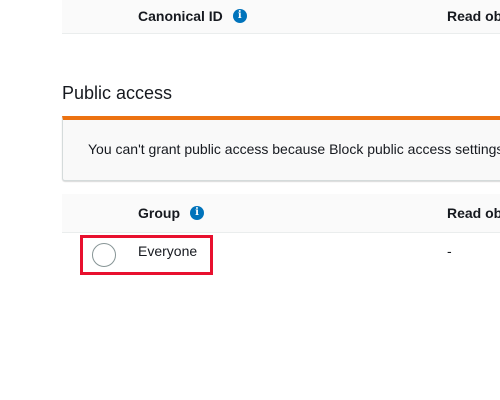 Image resolution: width=500 pixels, height=400 pixels. I want to click on group-name-cell: Everyone, so click(168, 251).